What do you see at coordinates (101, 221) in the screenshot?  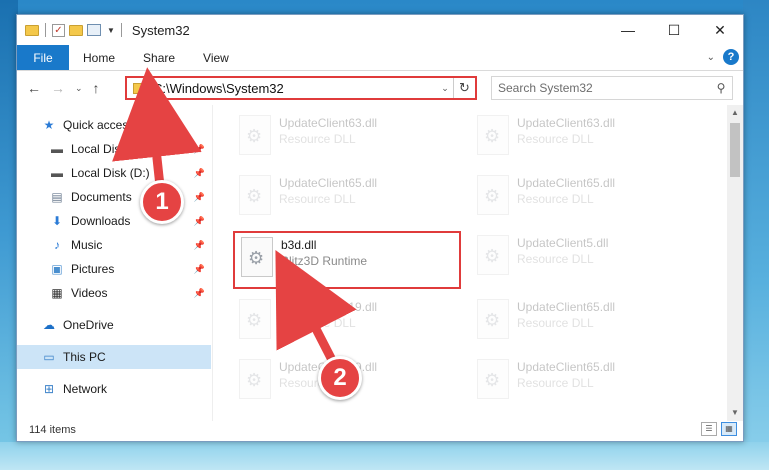 I see `sidebar-item-label: Downloads` at bounding box center [101, 221].